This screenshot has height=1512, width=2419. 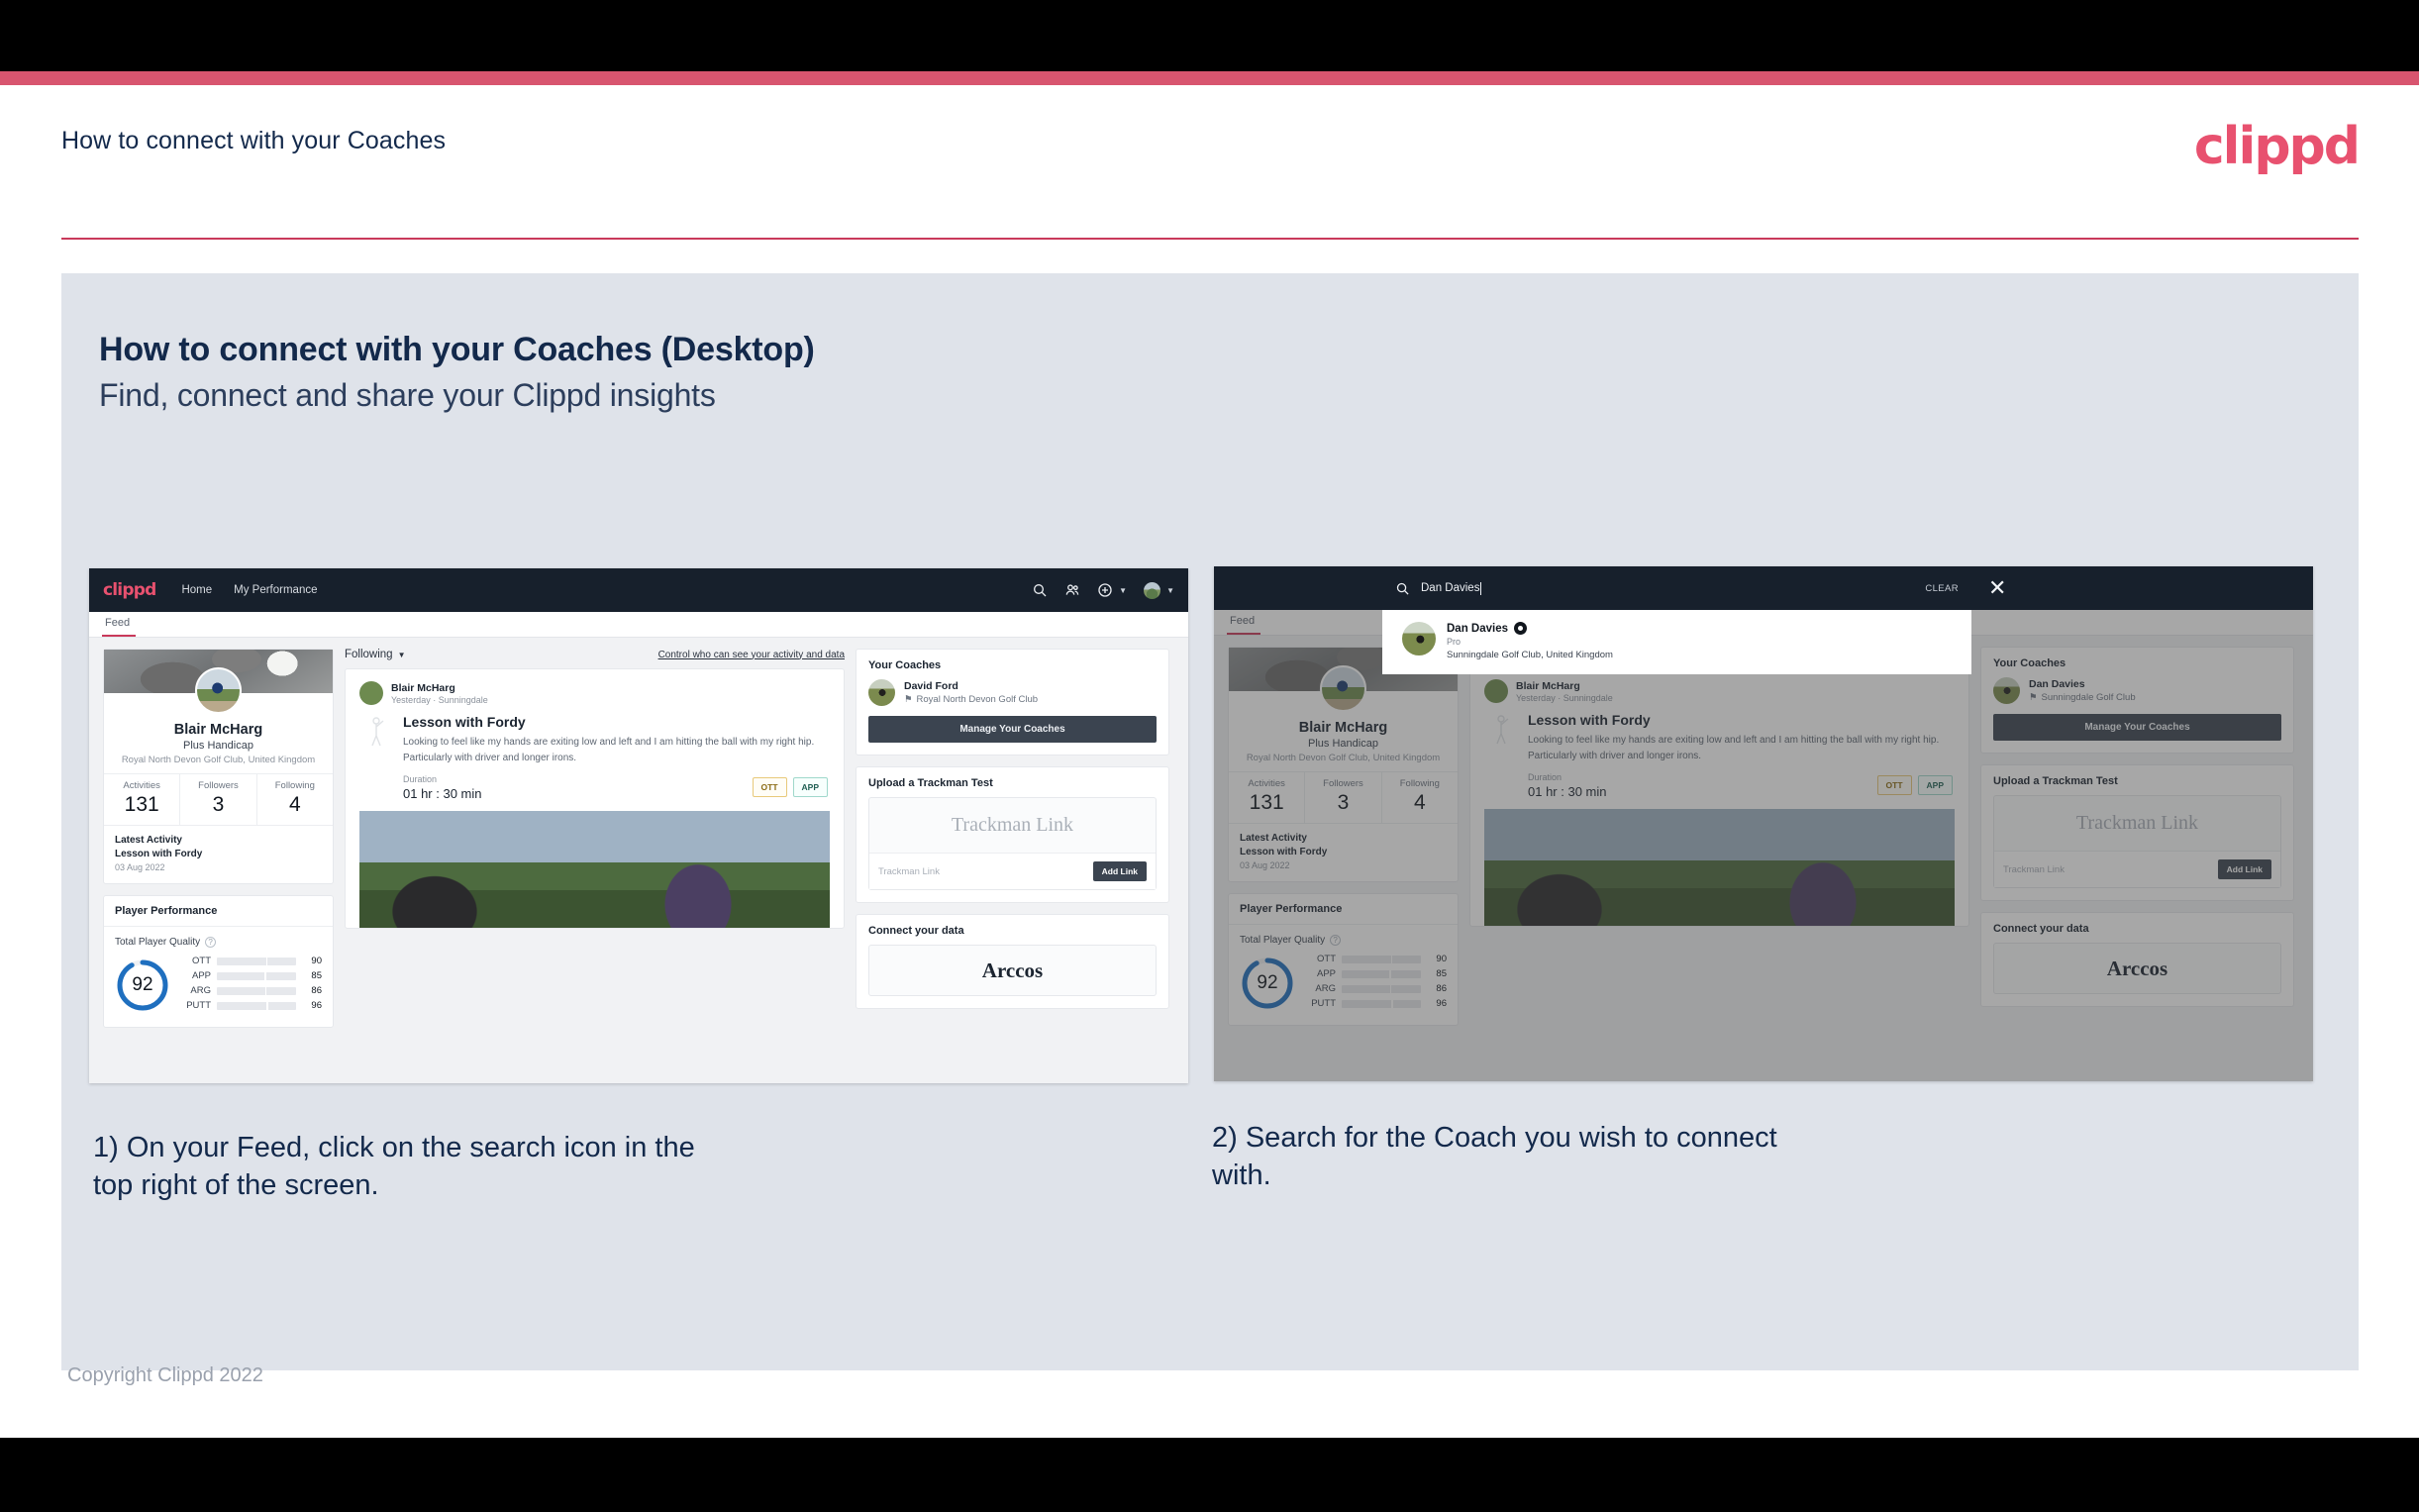 What do you see at coordinates (196, 590) in the screenshot?
I see `nav-link-home: Home` at bounding box center [196, 590].